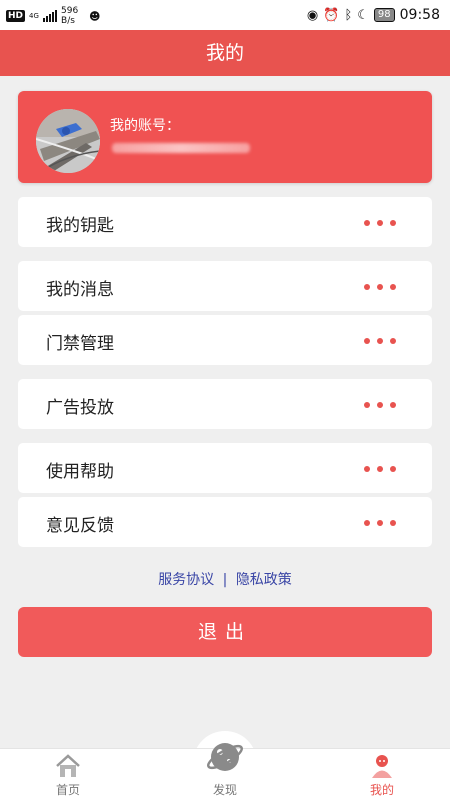  Describe the element at coordinates (70, 11) in the screenshot. I see `speed-value: 596` at that location.